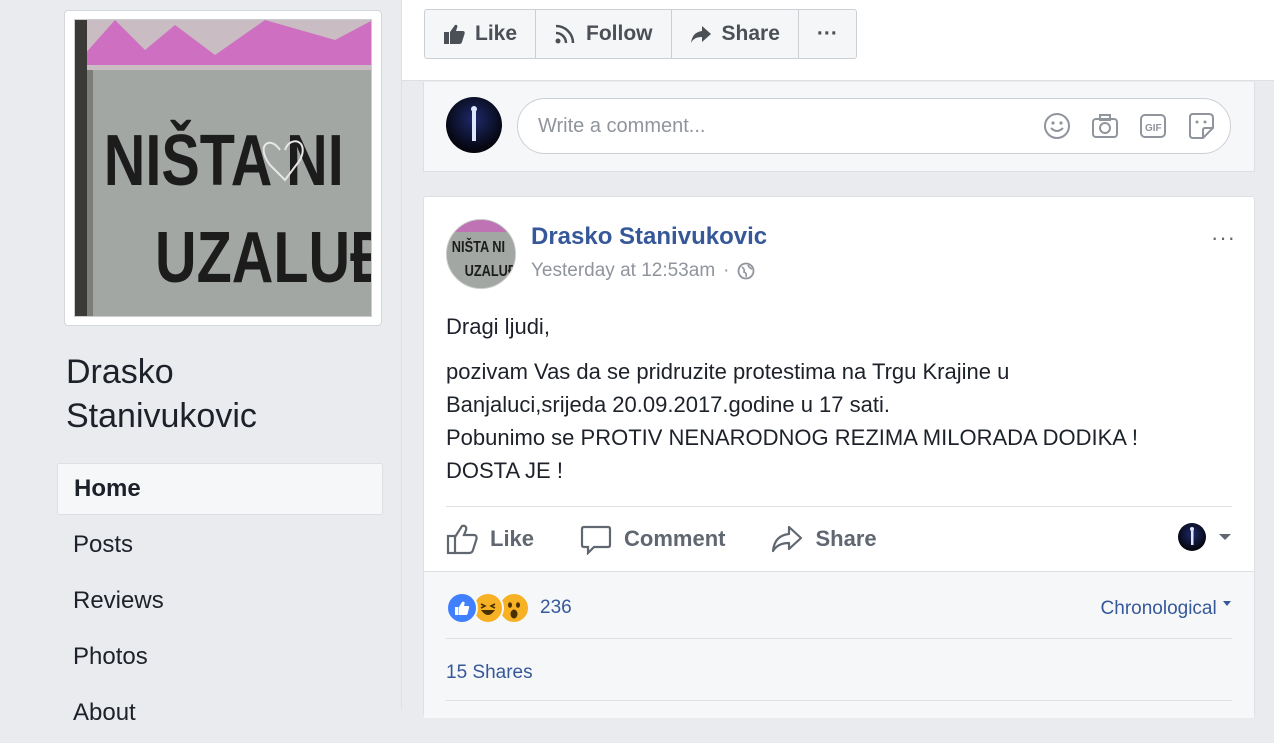 This screenshot has height=743, width=1274. I want to click on profile-picture-graffiti: NIŠTA NI UZALUĐ, so click(223, 168).